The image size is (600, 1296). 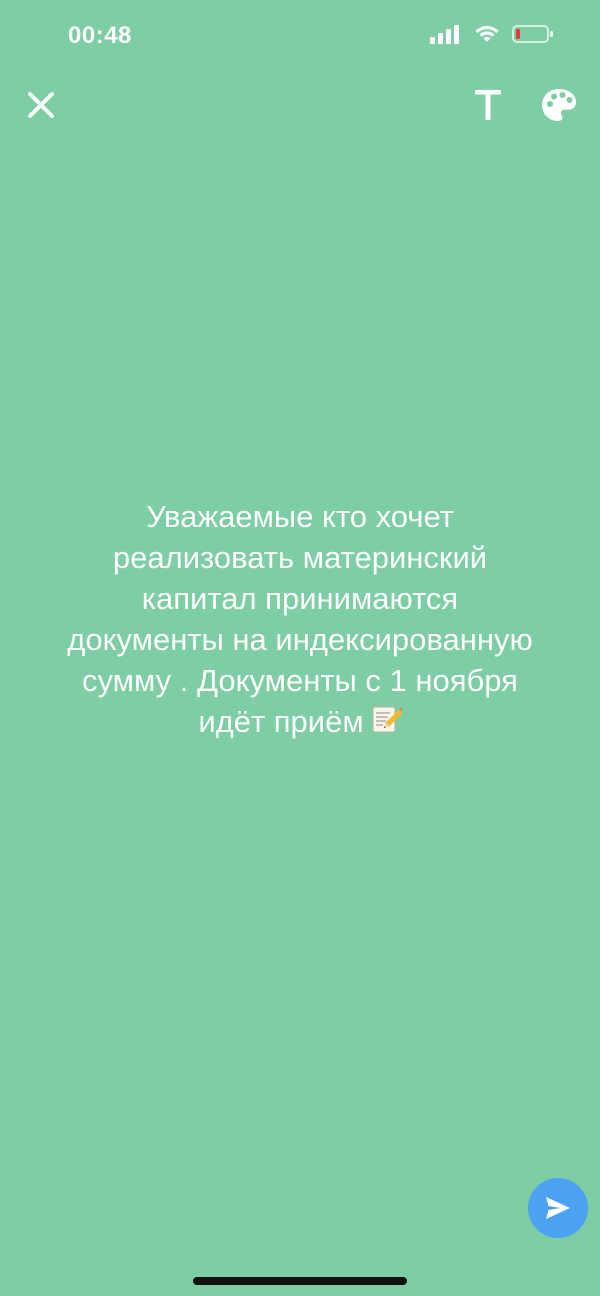 I want to click on cellular-signal-icon, so click(x=446, y=36).